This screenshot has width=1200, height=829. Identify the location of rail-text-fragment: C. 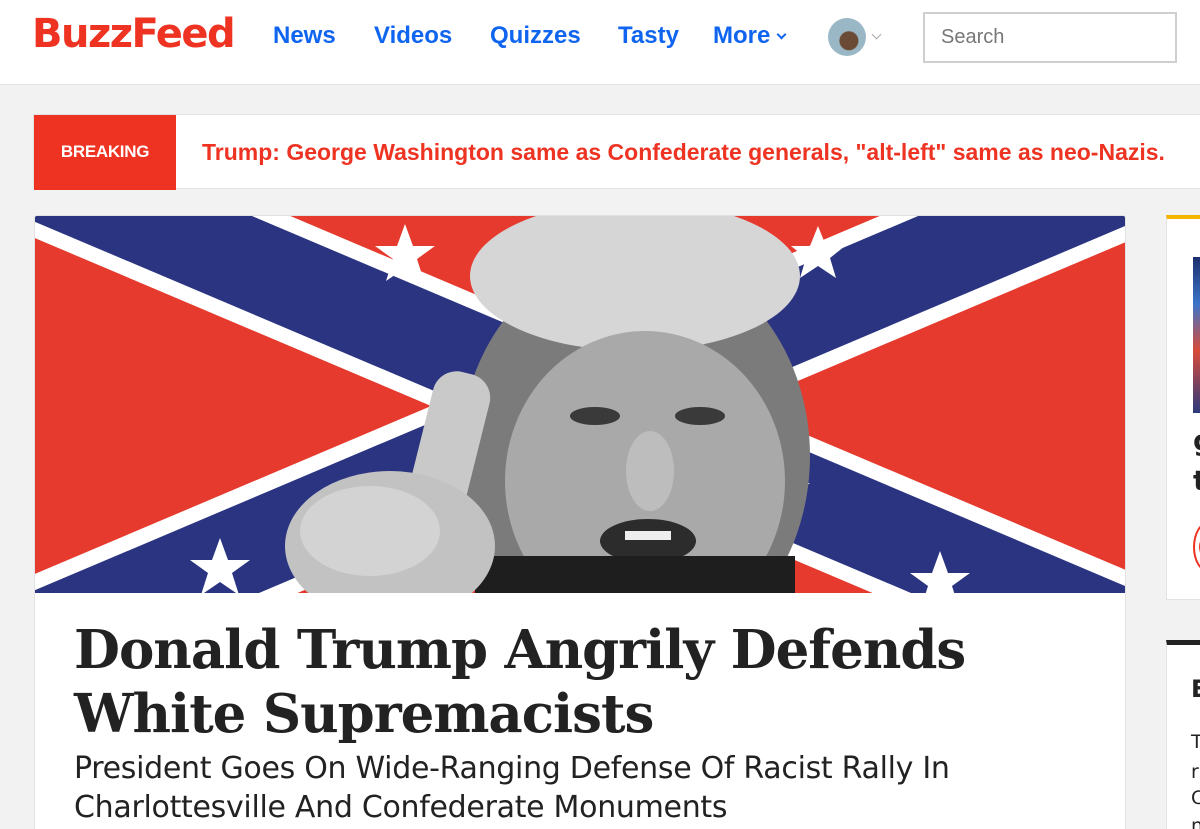
(1195, 798).